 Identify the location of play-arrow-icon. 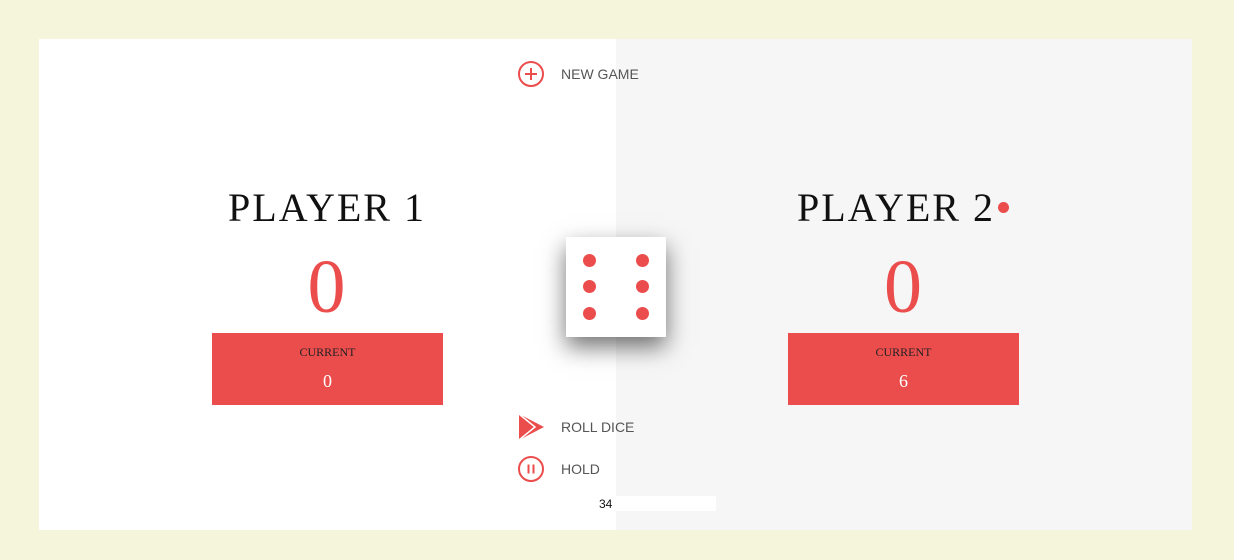
(531, 427).